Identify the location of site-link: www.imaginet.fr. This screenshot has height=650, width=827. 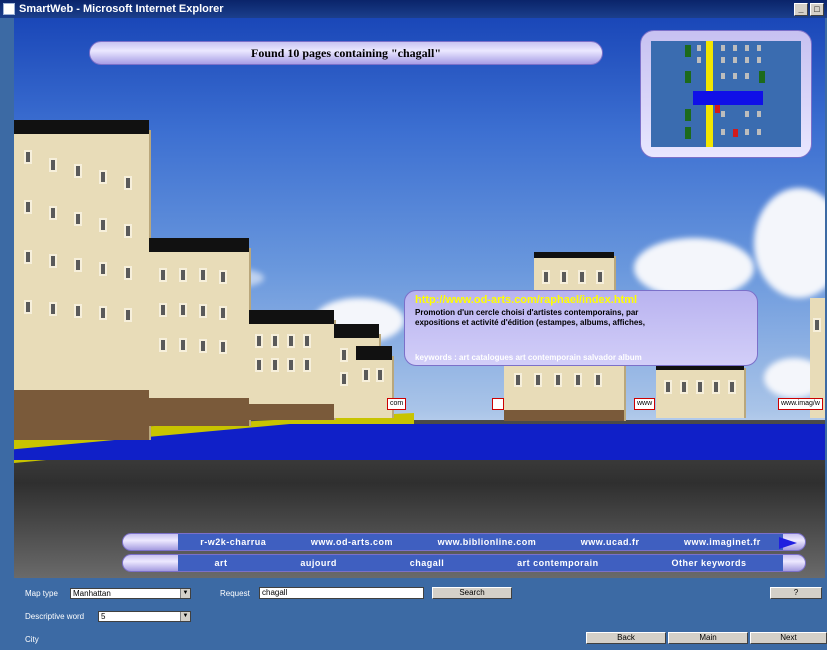
(722, 542).